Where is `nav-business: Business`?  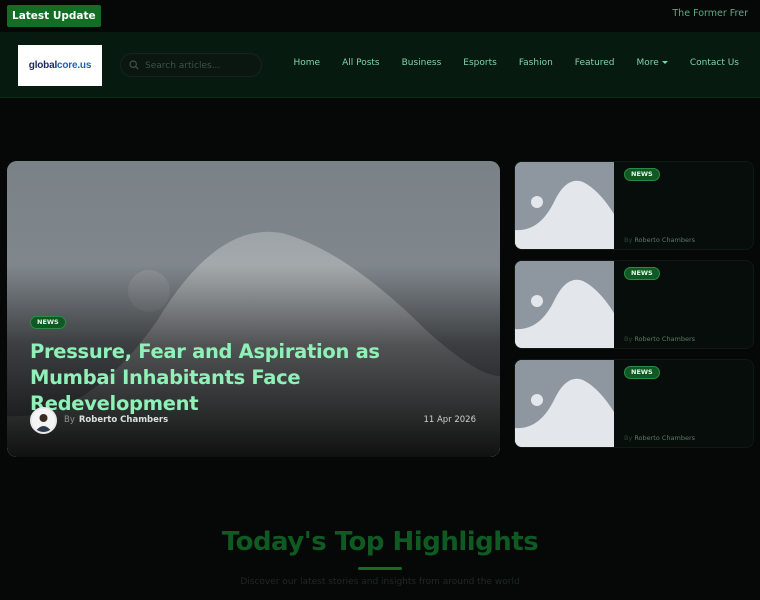 nav-business: Business is located at coordinates (422, 63).